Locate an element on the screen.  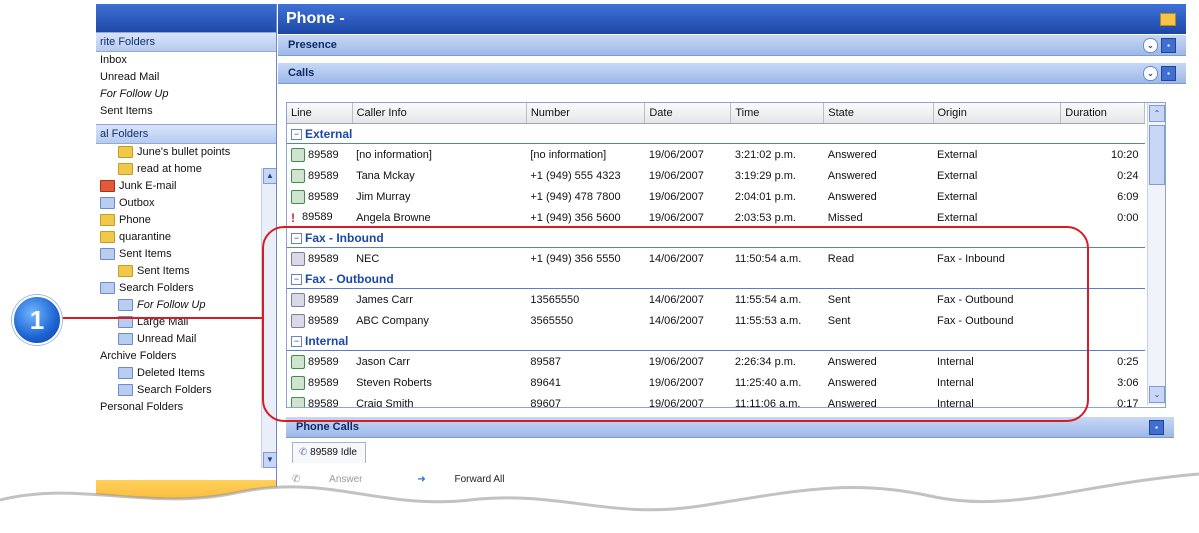
cell-duration: 6:09 is located at coordinates (1128, 196).